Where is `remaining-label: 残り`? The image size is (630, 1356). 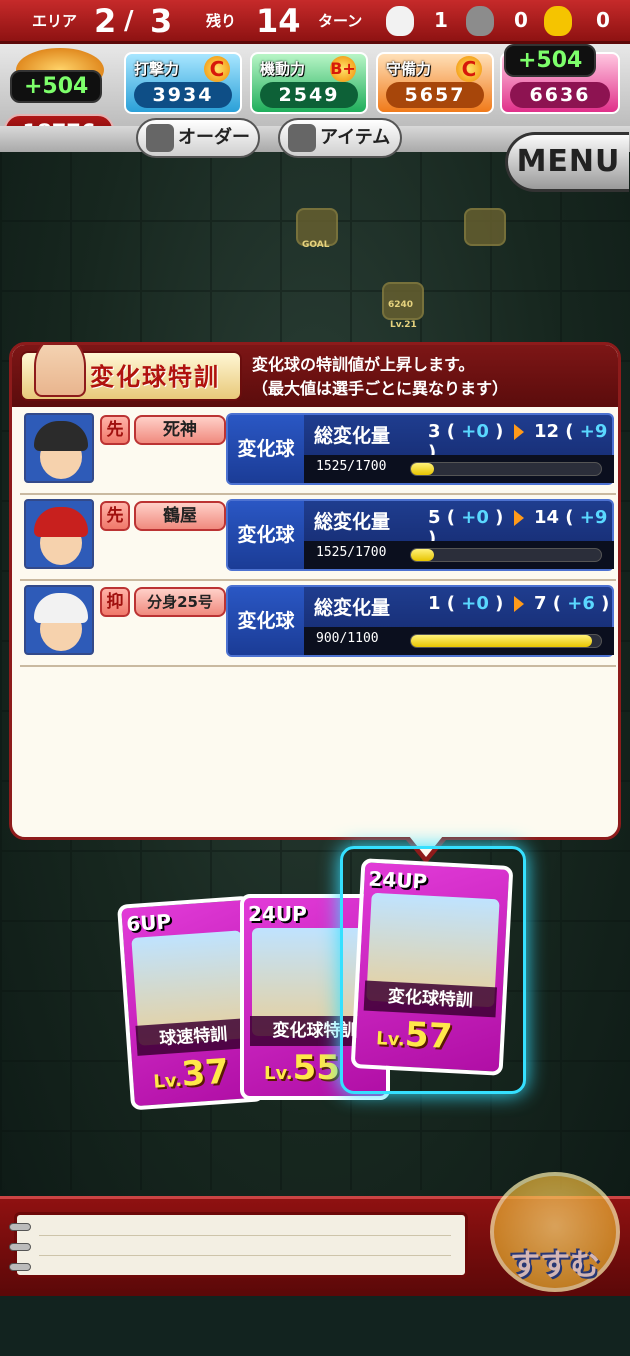 remaining-label: 残り is located at coordinates (221, 21).